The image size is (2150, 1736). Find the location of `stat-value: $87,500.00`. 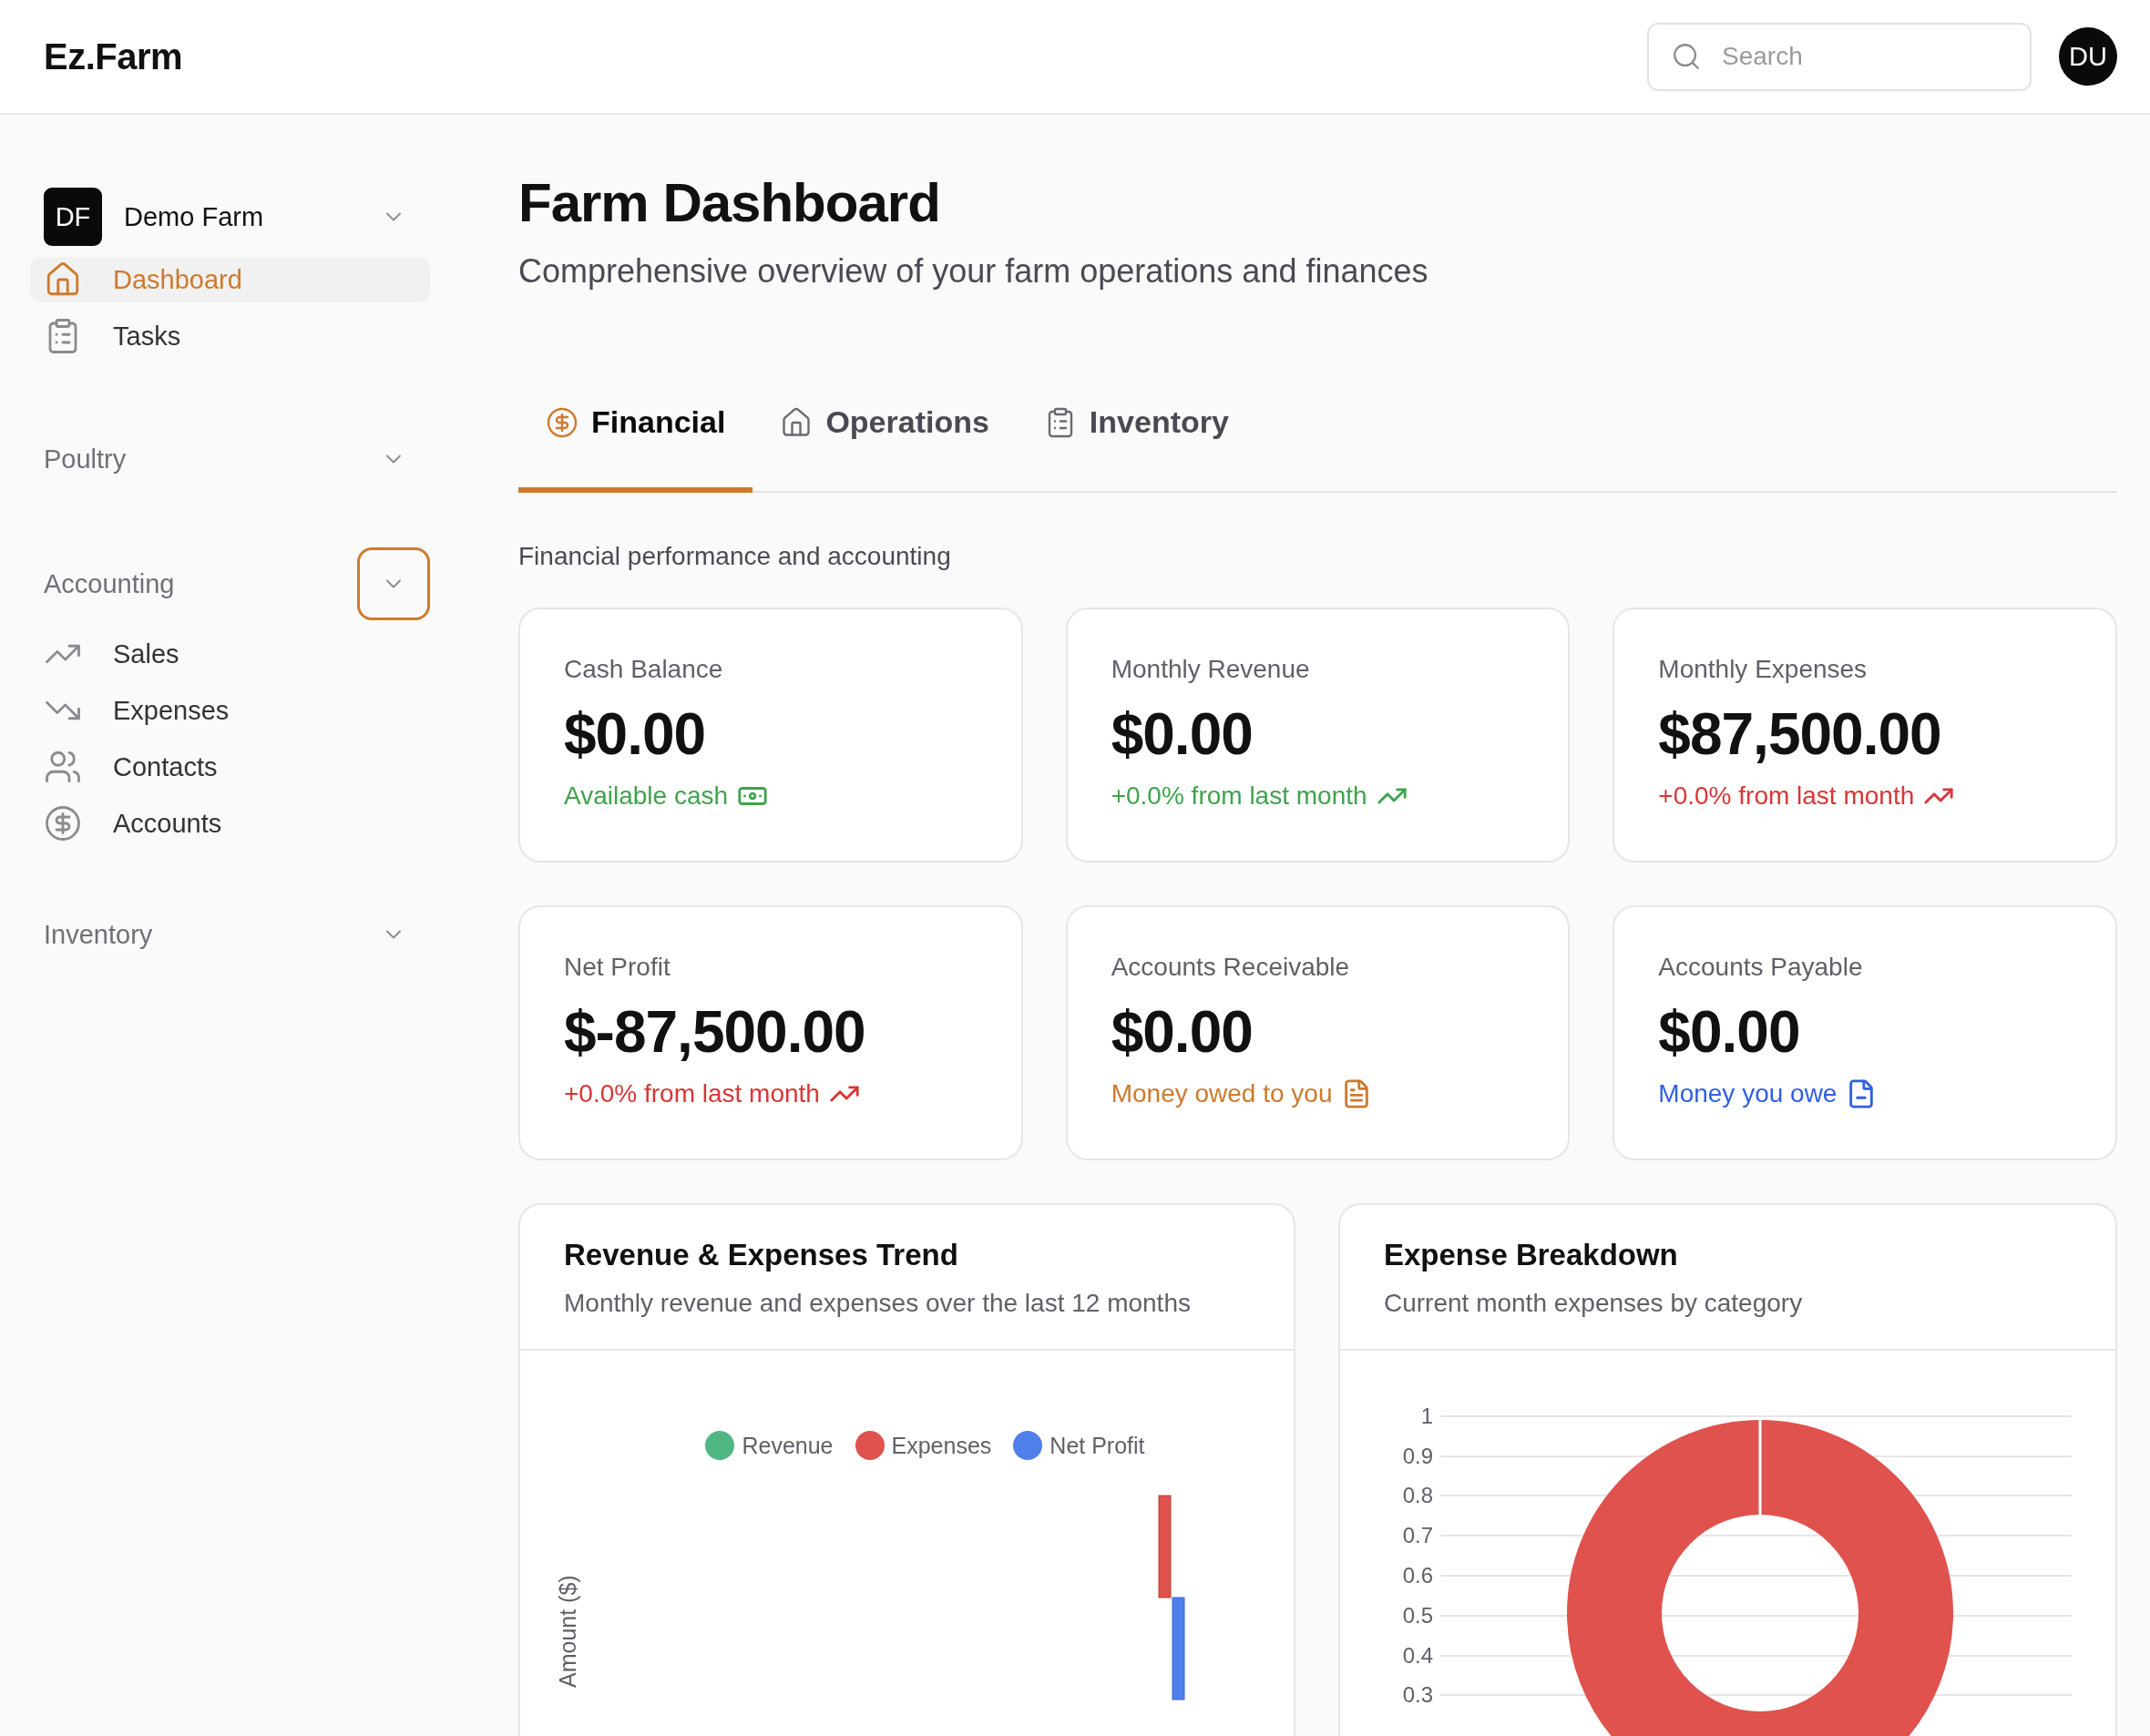

stat-value: $87,500.00 is located at coordinates (1800, 734).